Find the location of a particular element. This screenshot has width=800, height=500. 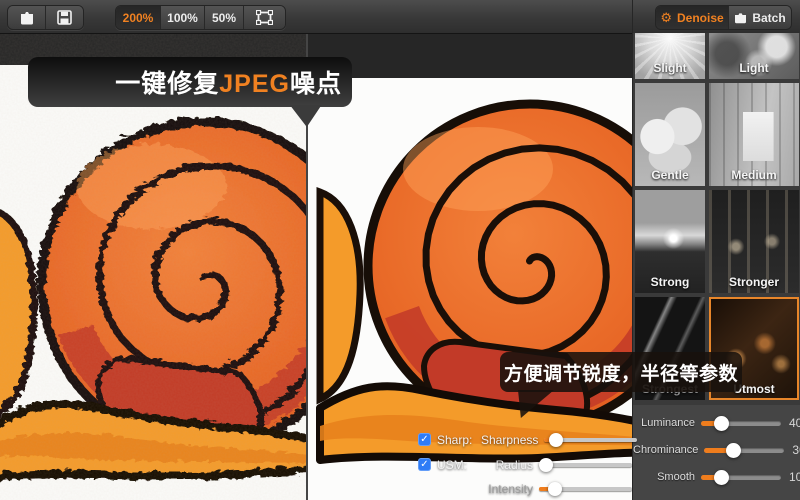

intensity-slider-knob is located at coordinates (554, 488).